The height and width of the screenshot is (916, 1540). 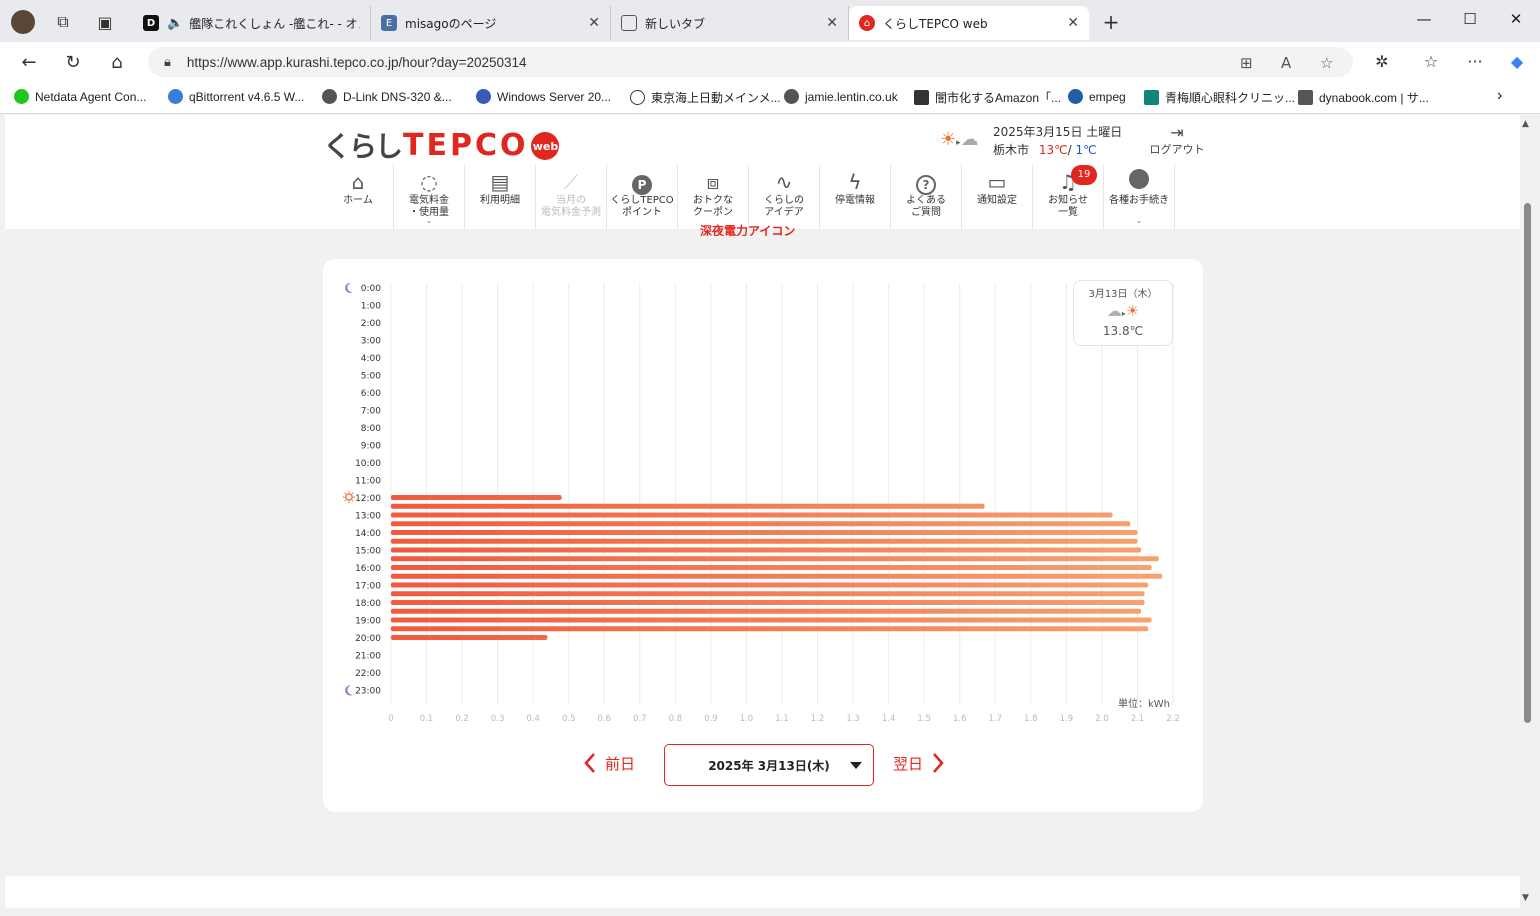 What do you see at coordinates (167, 62) in the screenshot?
I see `lock-icon: 🔒︎` at bounding box center [167, 62].